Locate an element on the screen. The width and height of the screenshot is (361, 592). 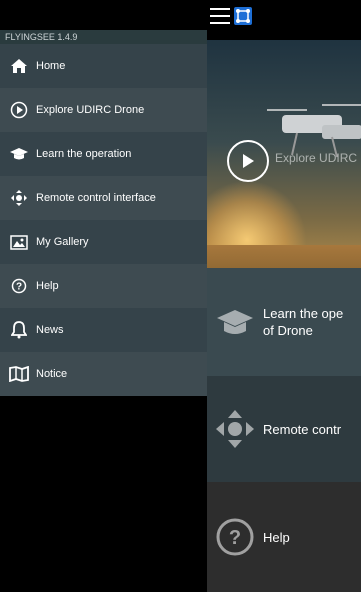
hero-label: Explore UDIRC is located at coordinates (316, 158).